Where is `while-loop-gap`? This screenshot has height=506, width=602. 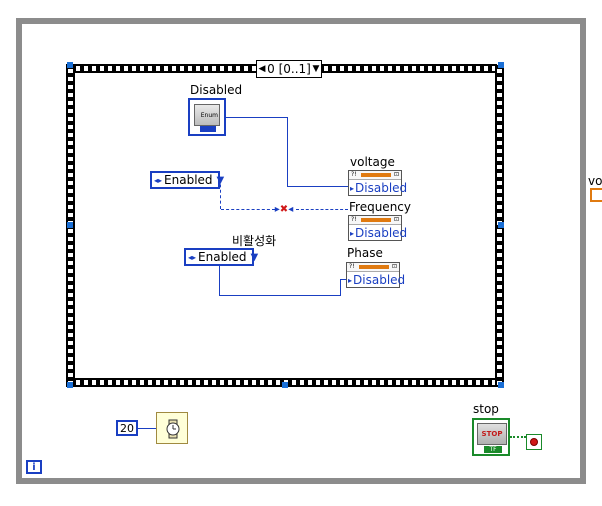
while-loop-gap is located at coordinates (594, 21).